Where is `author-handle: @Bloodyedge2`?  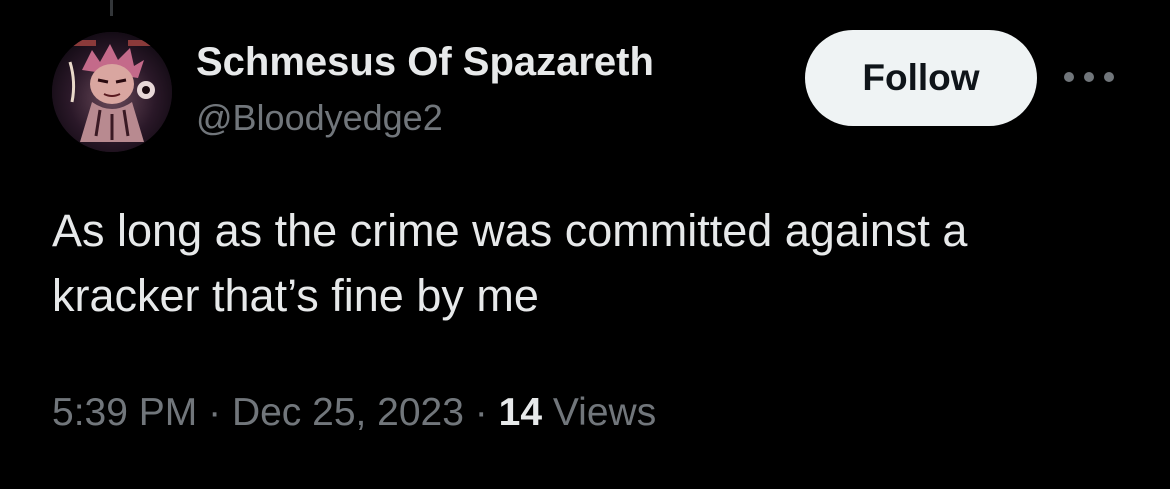
author-handle: @Bloodyedge2 is located at coordinates (319, 118).